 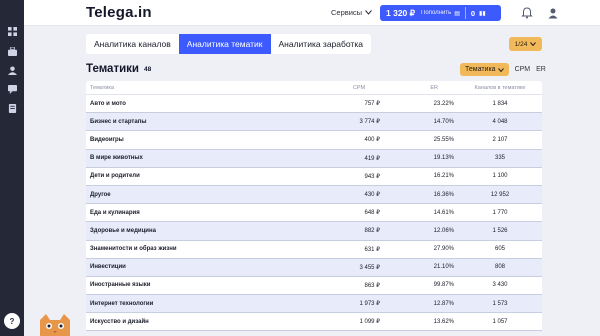 I want to click on sort-controls: Тематика CPM ER, so click(x=503, y=69).